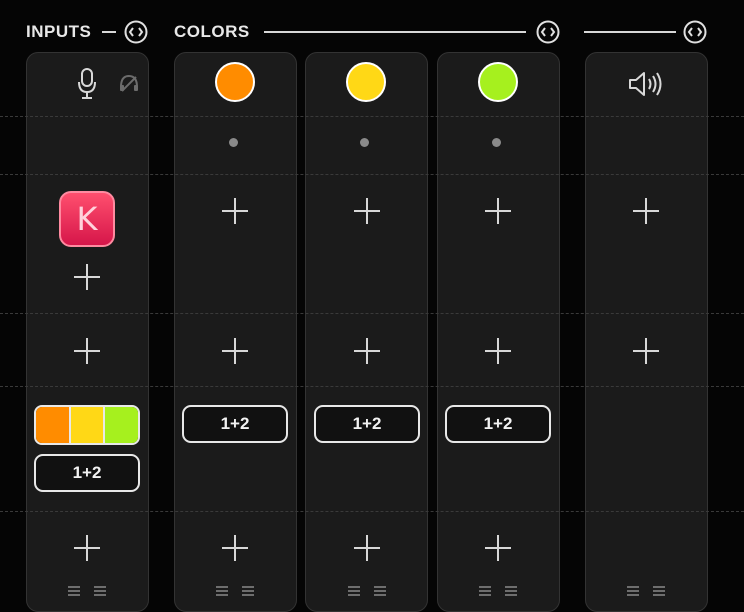 The width and height of the screenshot is (744, 612). I want to click on colors-header: COLORS, so click(370, 32).